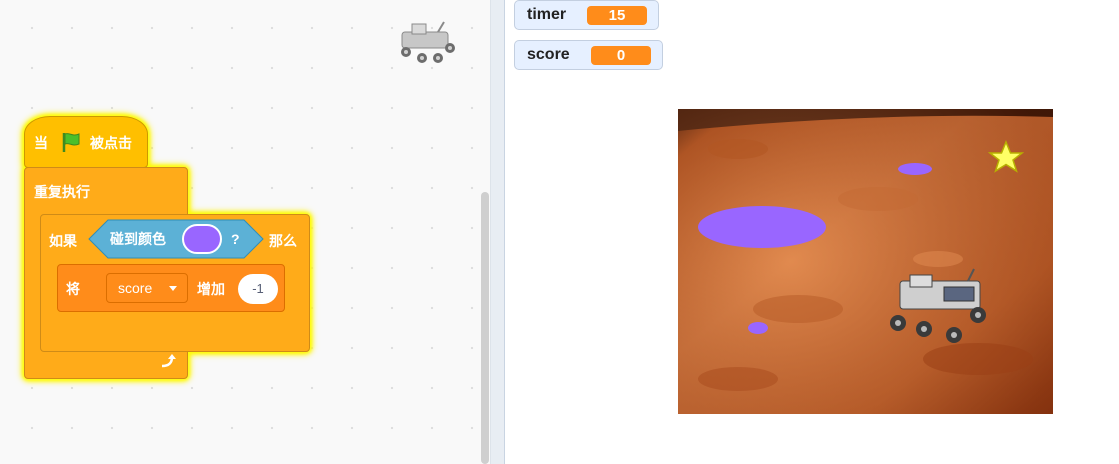 This screenshot has width=1119, height=464. What do you see at coordinates (71, 142) in the screenshot?
I see `green-flag-icon` at bounding box center [71, 142].